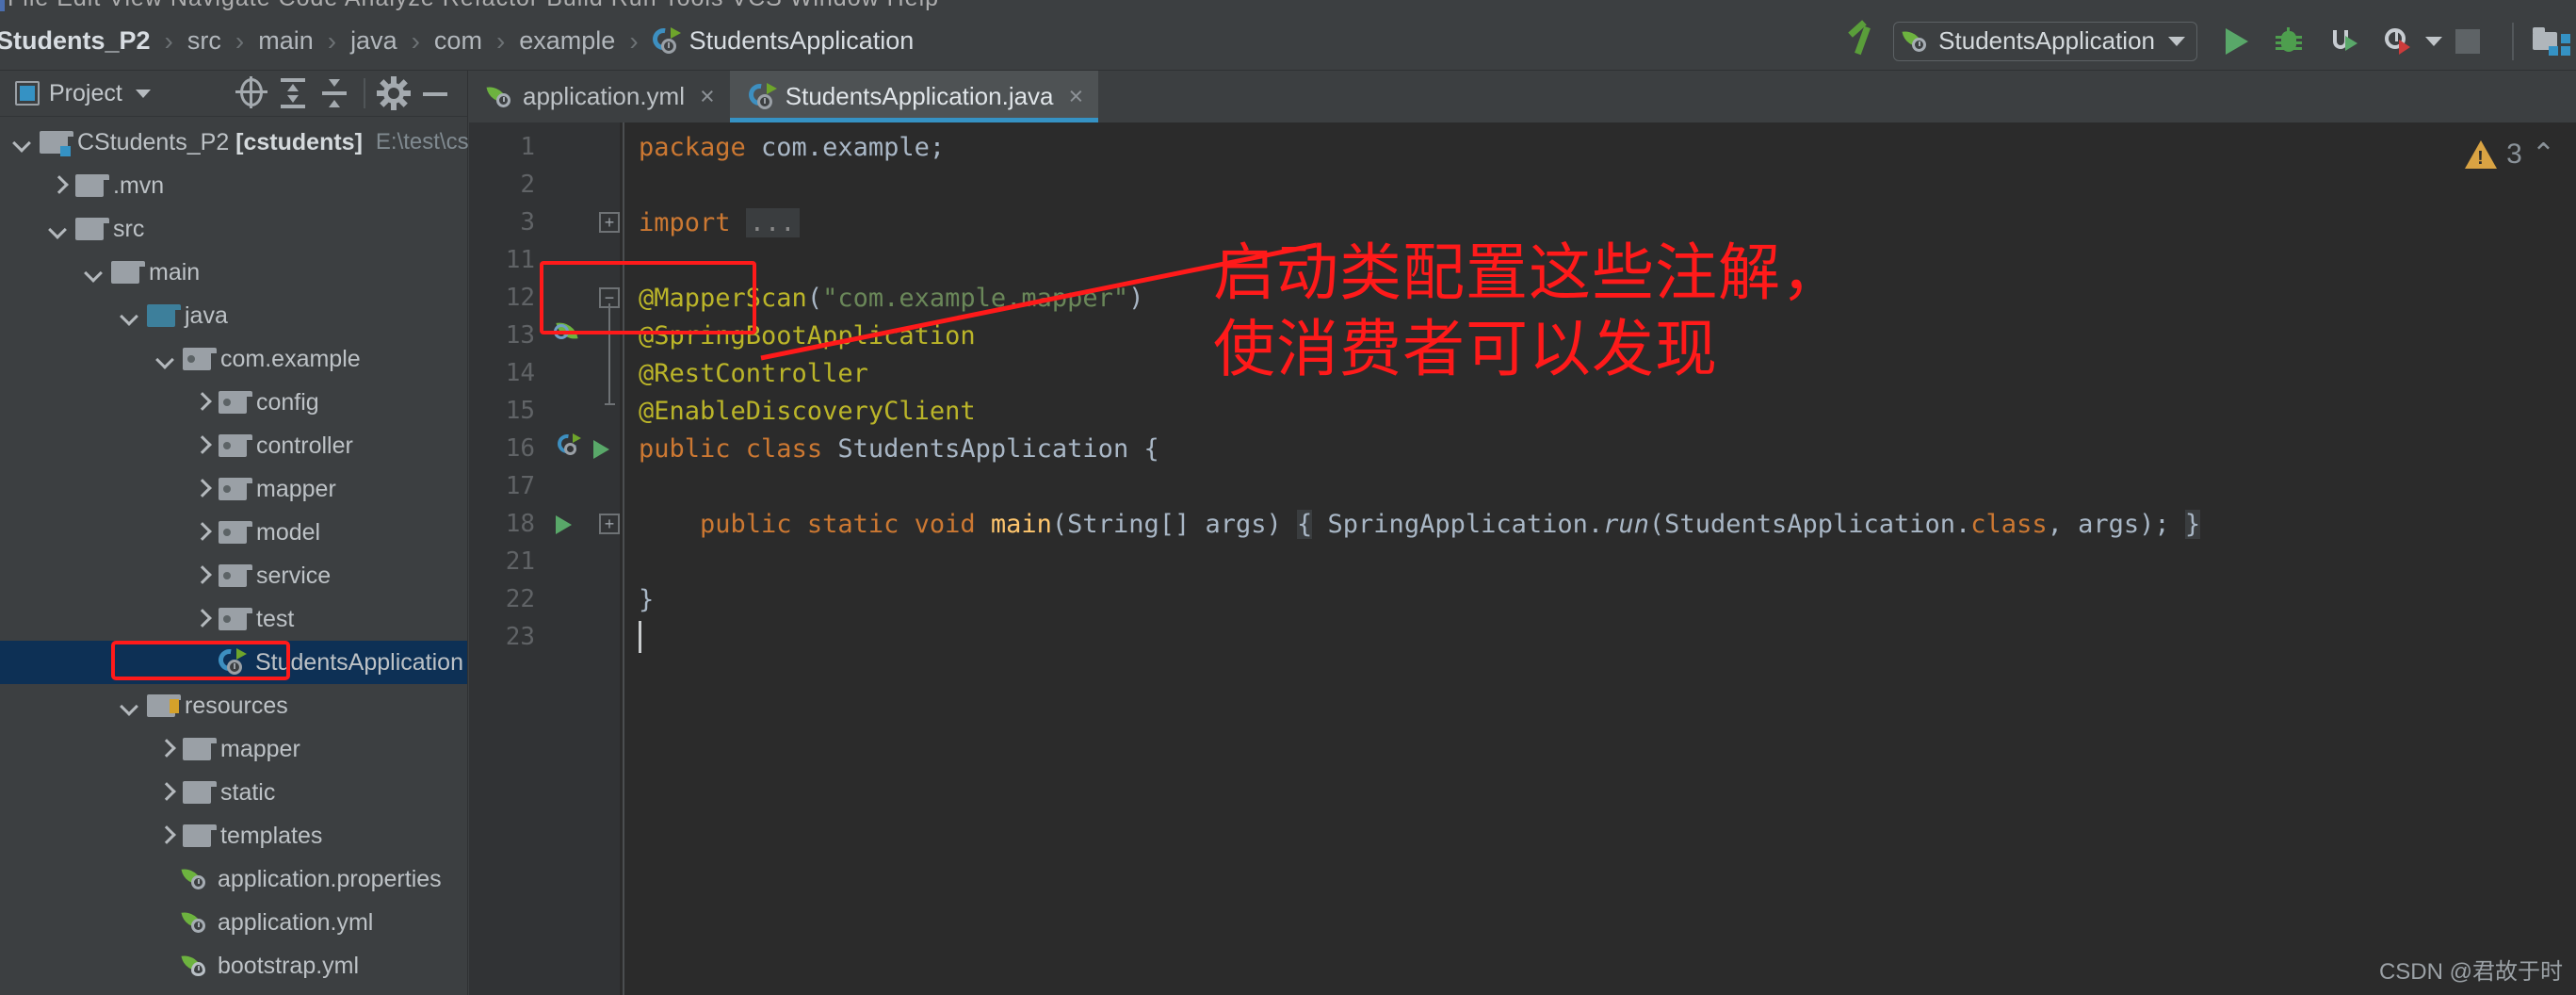 The height and width of the screenshot is (995, 2576). Describe the element at coordinates (458, 41) in the screenshot. I see `breadcrumb-item-com: com` at that location.